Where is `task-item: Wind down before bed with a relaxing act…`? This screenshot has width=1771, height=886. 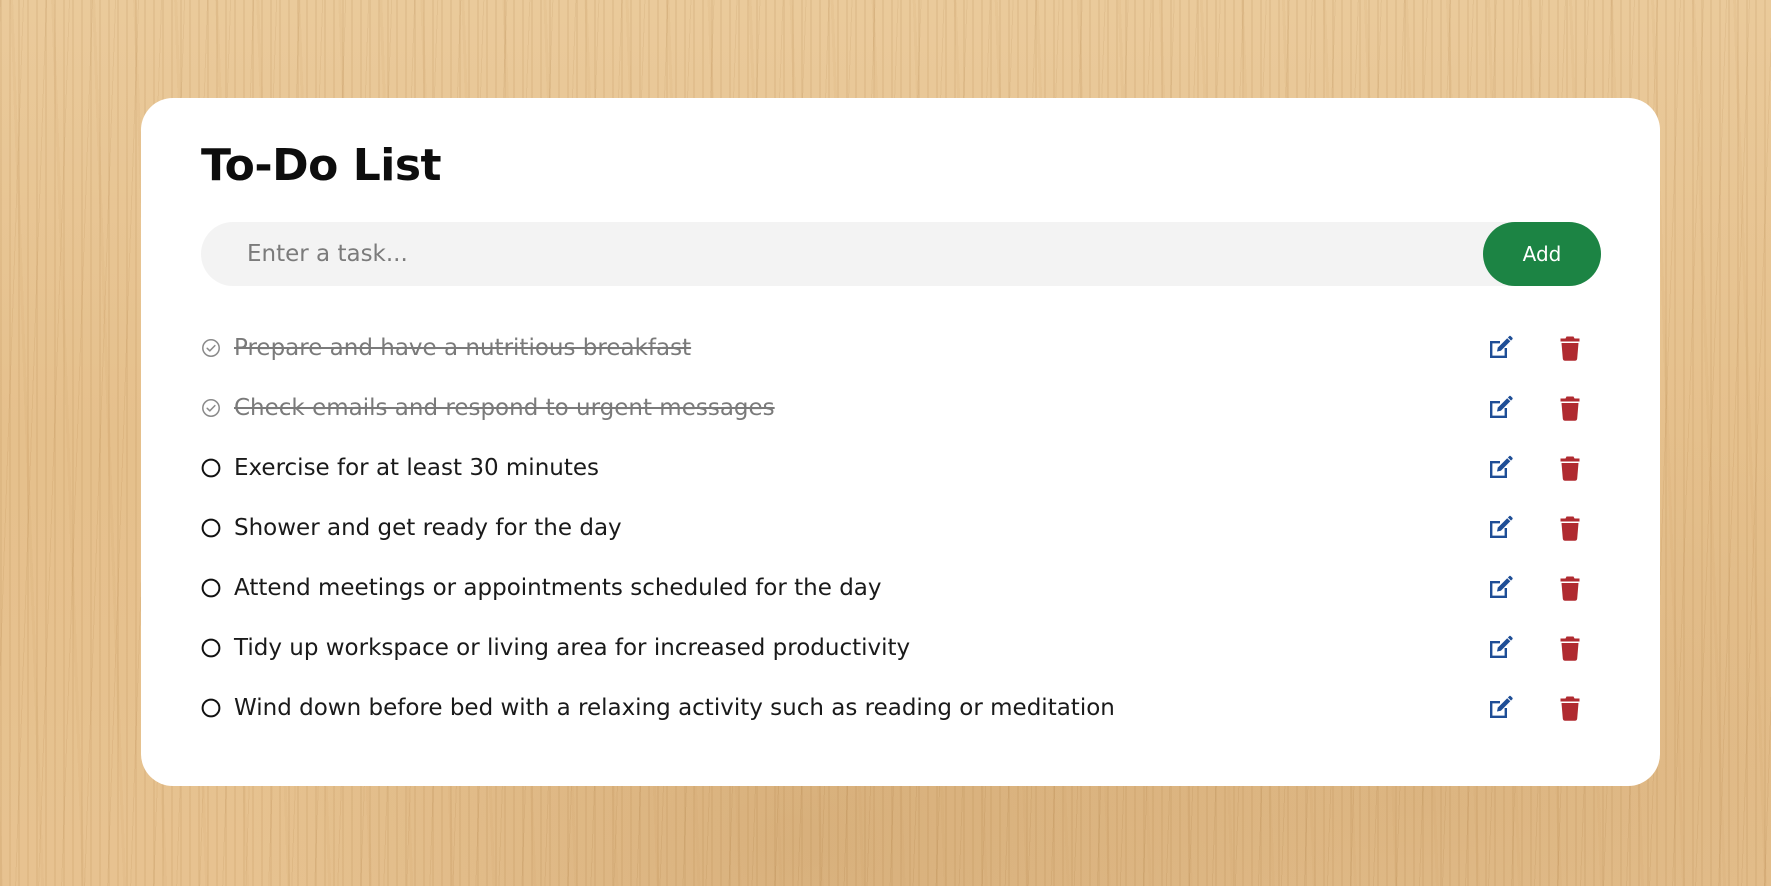
task-item: Wind down before bed with a relaxing act… is located at coordinates (901, 708).